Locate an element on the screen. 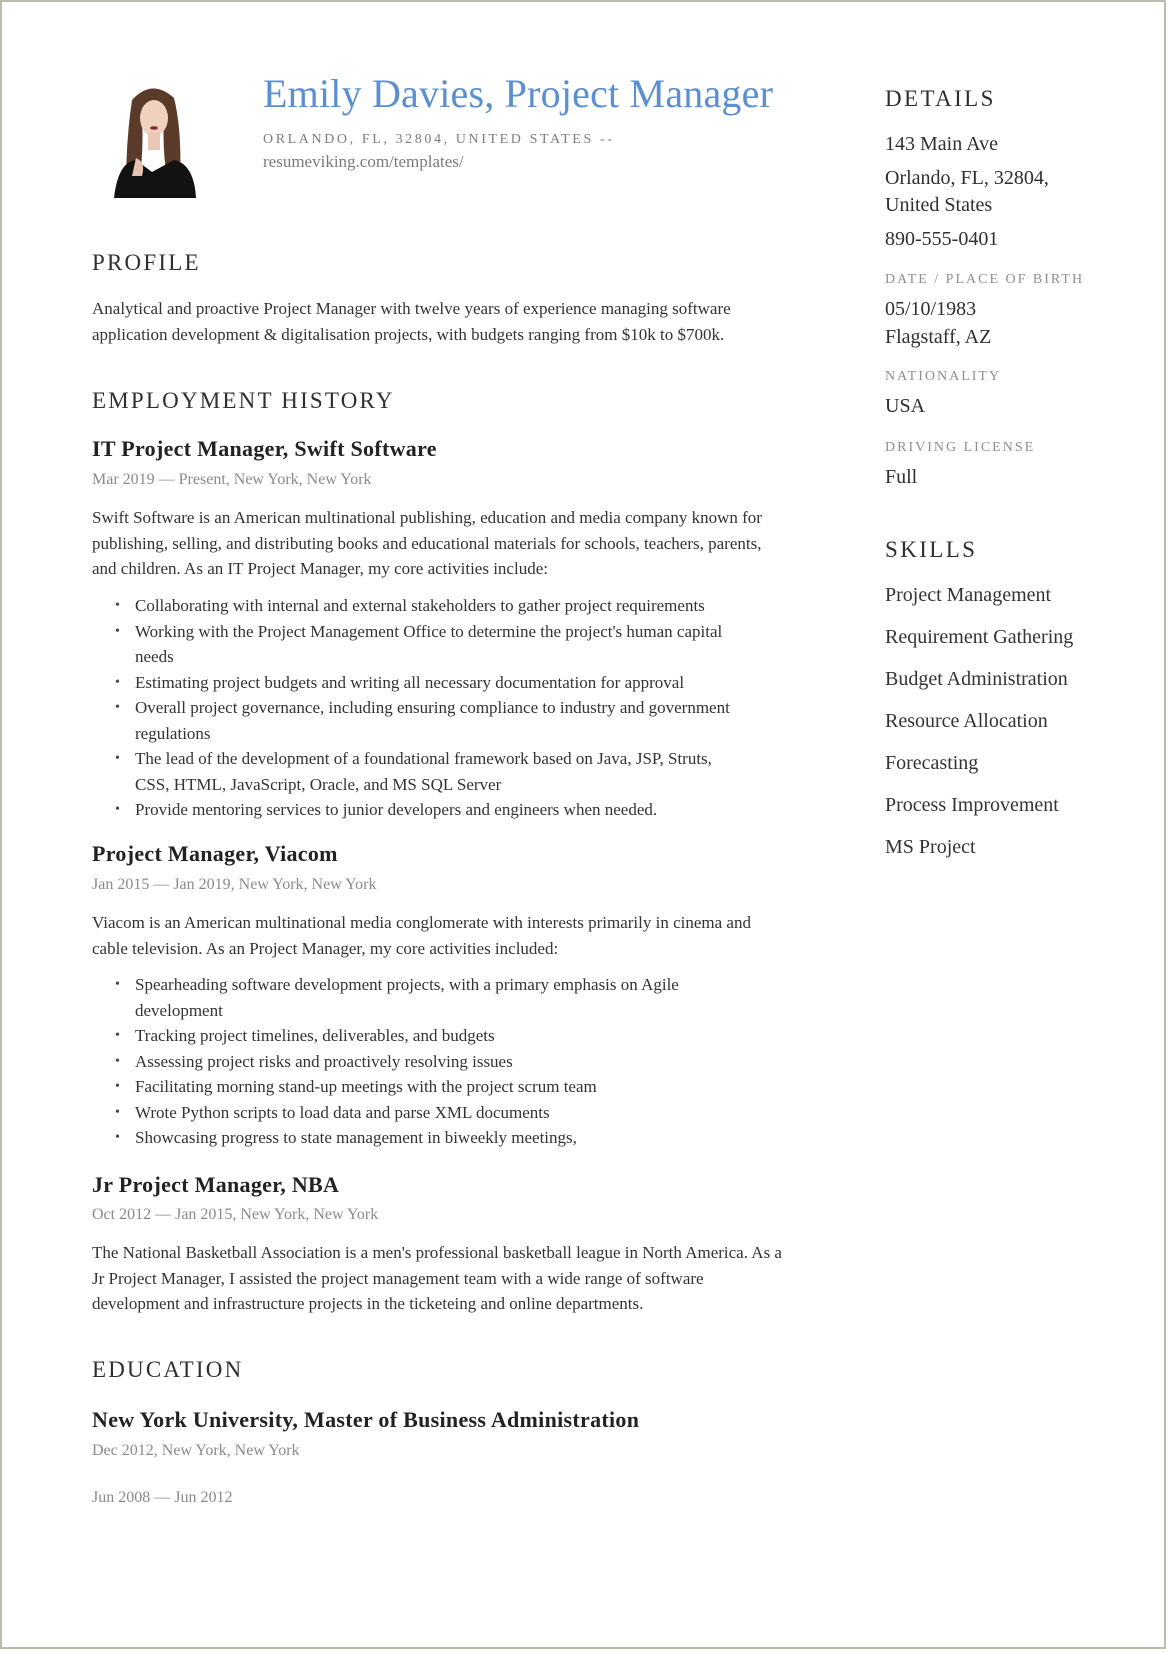  profile-photo is located at coordinates (152, 139).